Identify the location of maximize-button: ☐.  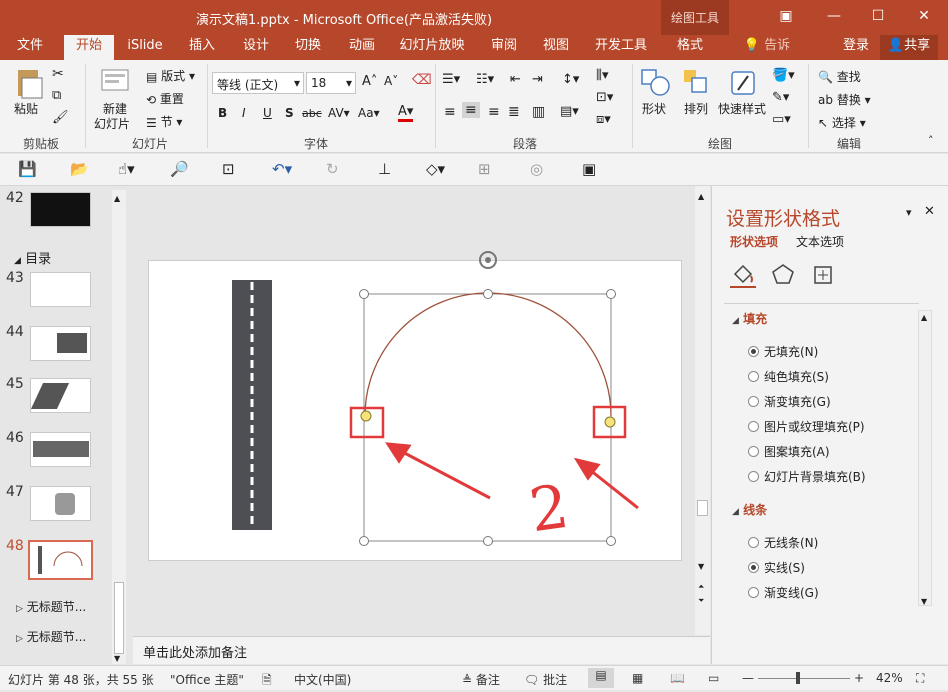
(878, 16).